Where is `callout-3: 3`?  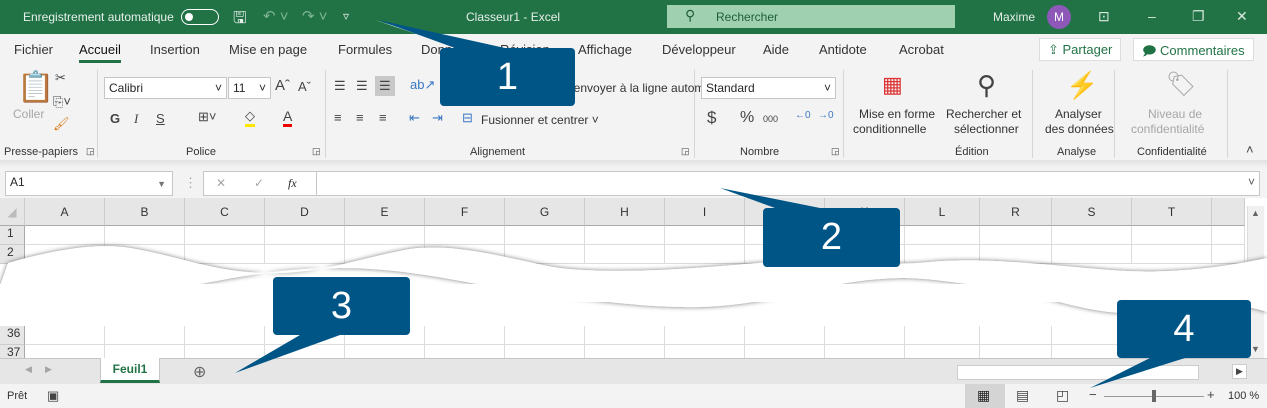 callout-3: 3 is located at coordinates (341, 306).